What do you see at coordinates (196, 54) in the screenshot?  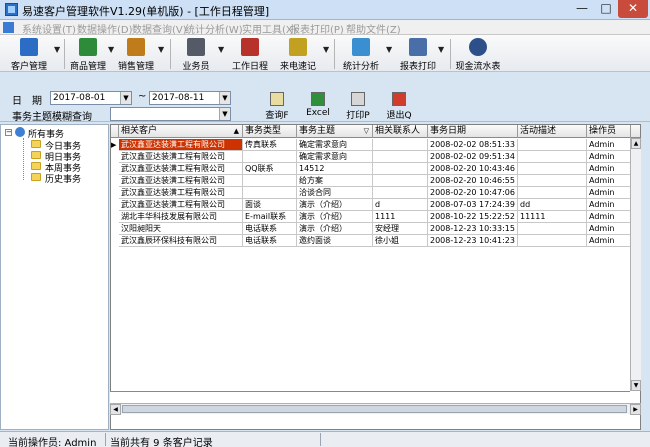 I see `salesperson-button: 业务员` at bounding box center [196, 54].